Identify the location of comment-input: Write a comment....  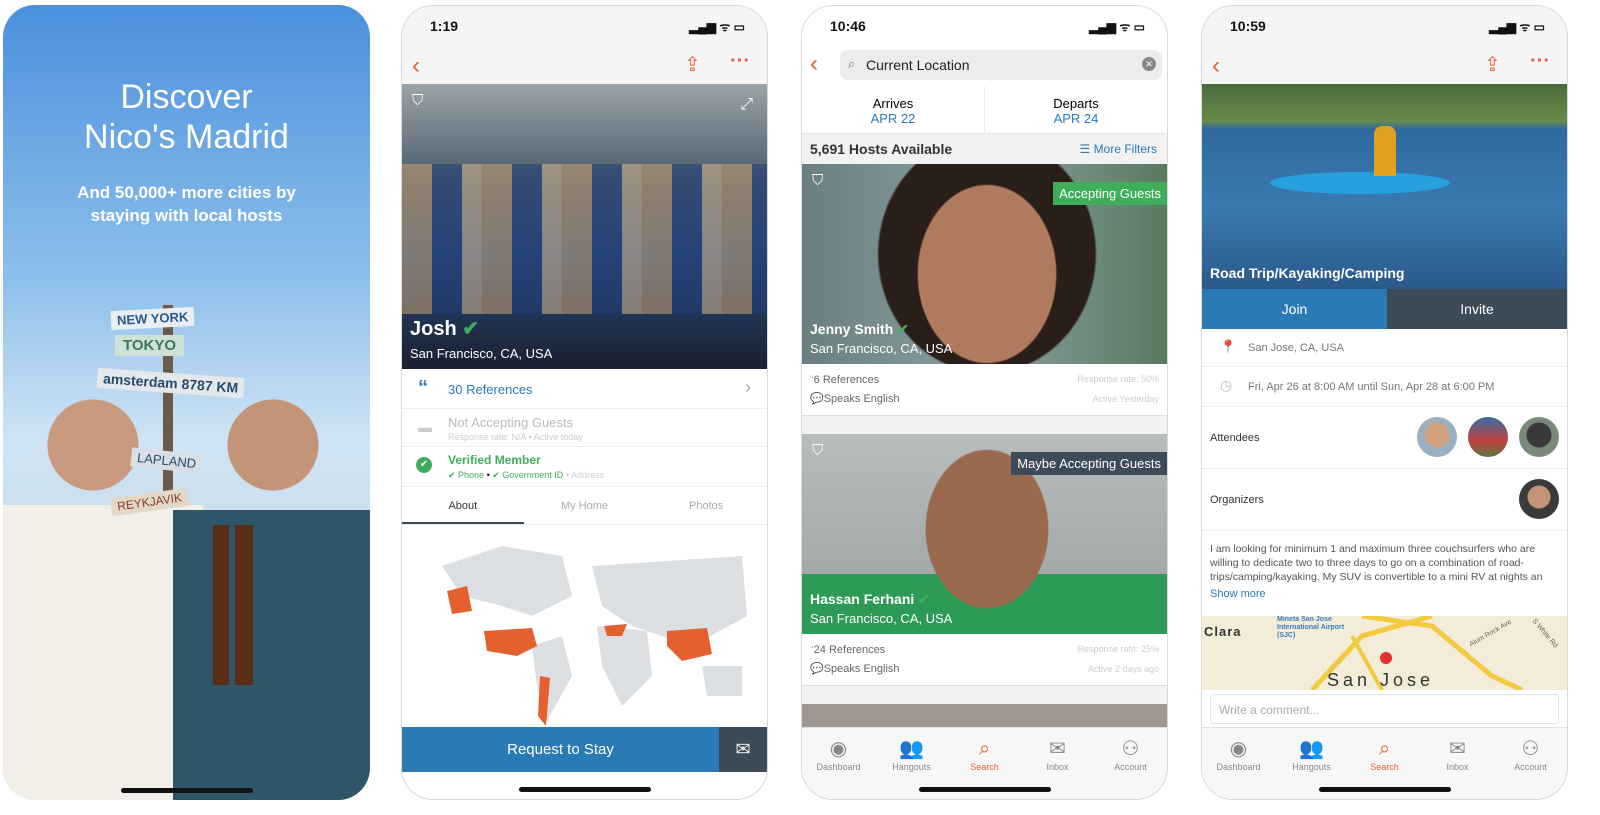
(1384, 709).